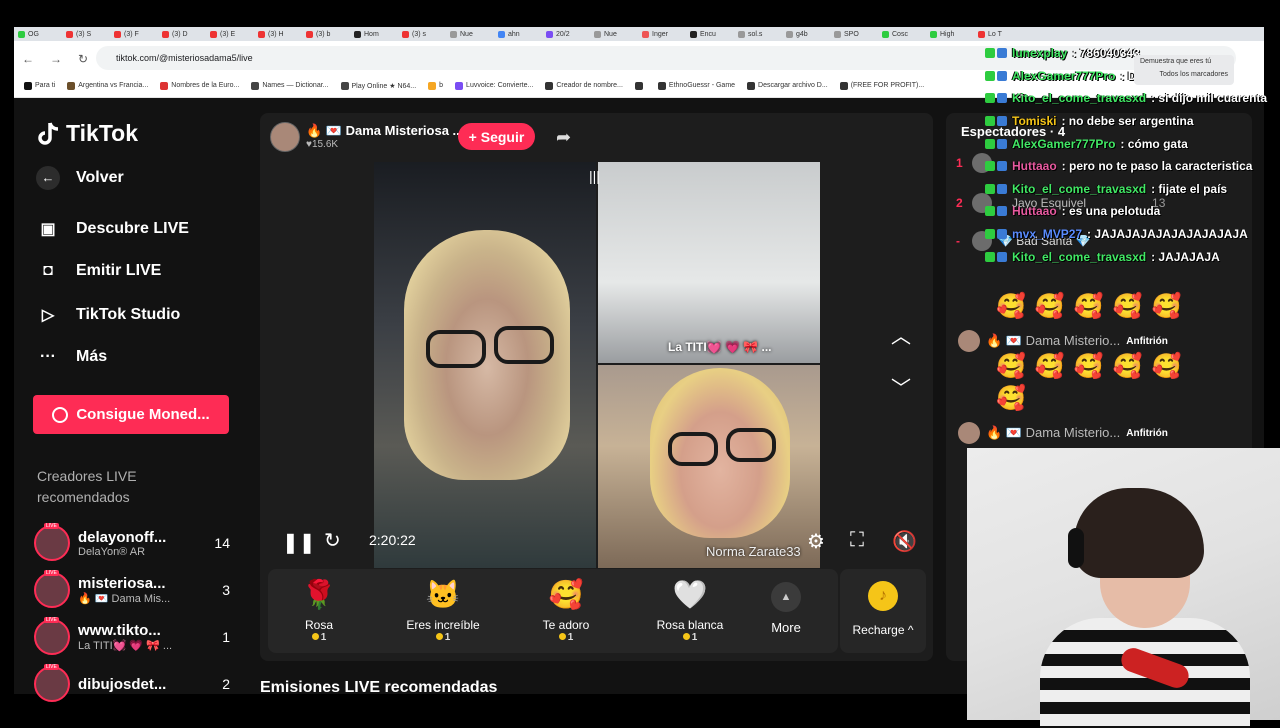 The width and height of the screenshot is (1280, 728). What do you see at coordinates (132, 636) in the screenshot?
I see `creator-item: LIVE www.tikto... La TITI💓 💗 🎀 ... 1` at bounding box center [132, 636].